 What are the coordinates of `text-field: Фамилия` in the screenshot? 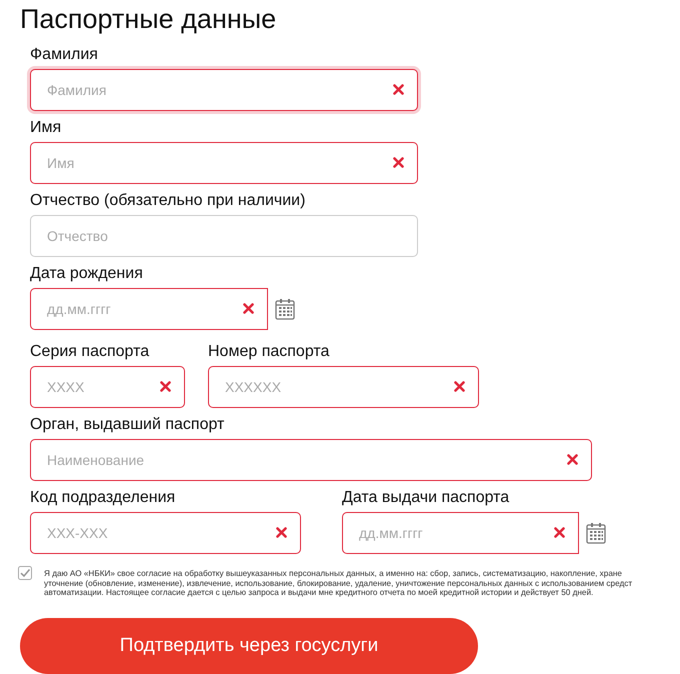 It's located at (224, 90).